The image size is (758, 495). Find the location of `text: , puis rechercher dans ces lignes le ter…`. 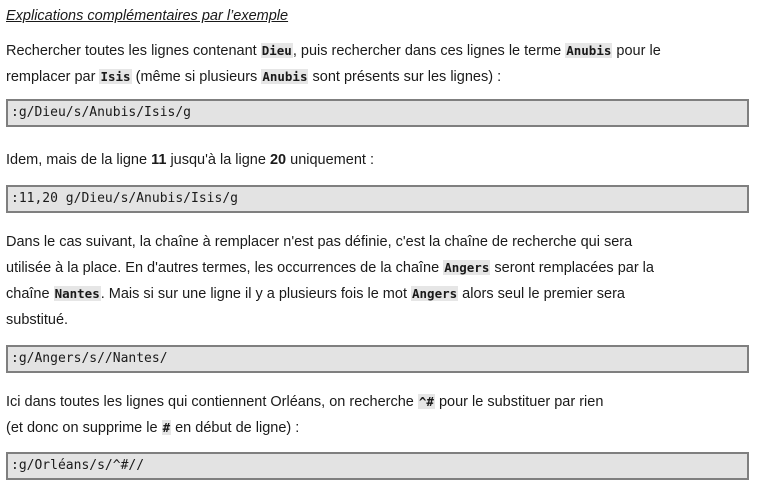

text: , puis rechercher dans ces lignes le ter… is located at coordinates (429, 51).